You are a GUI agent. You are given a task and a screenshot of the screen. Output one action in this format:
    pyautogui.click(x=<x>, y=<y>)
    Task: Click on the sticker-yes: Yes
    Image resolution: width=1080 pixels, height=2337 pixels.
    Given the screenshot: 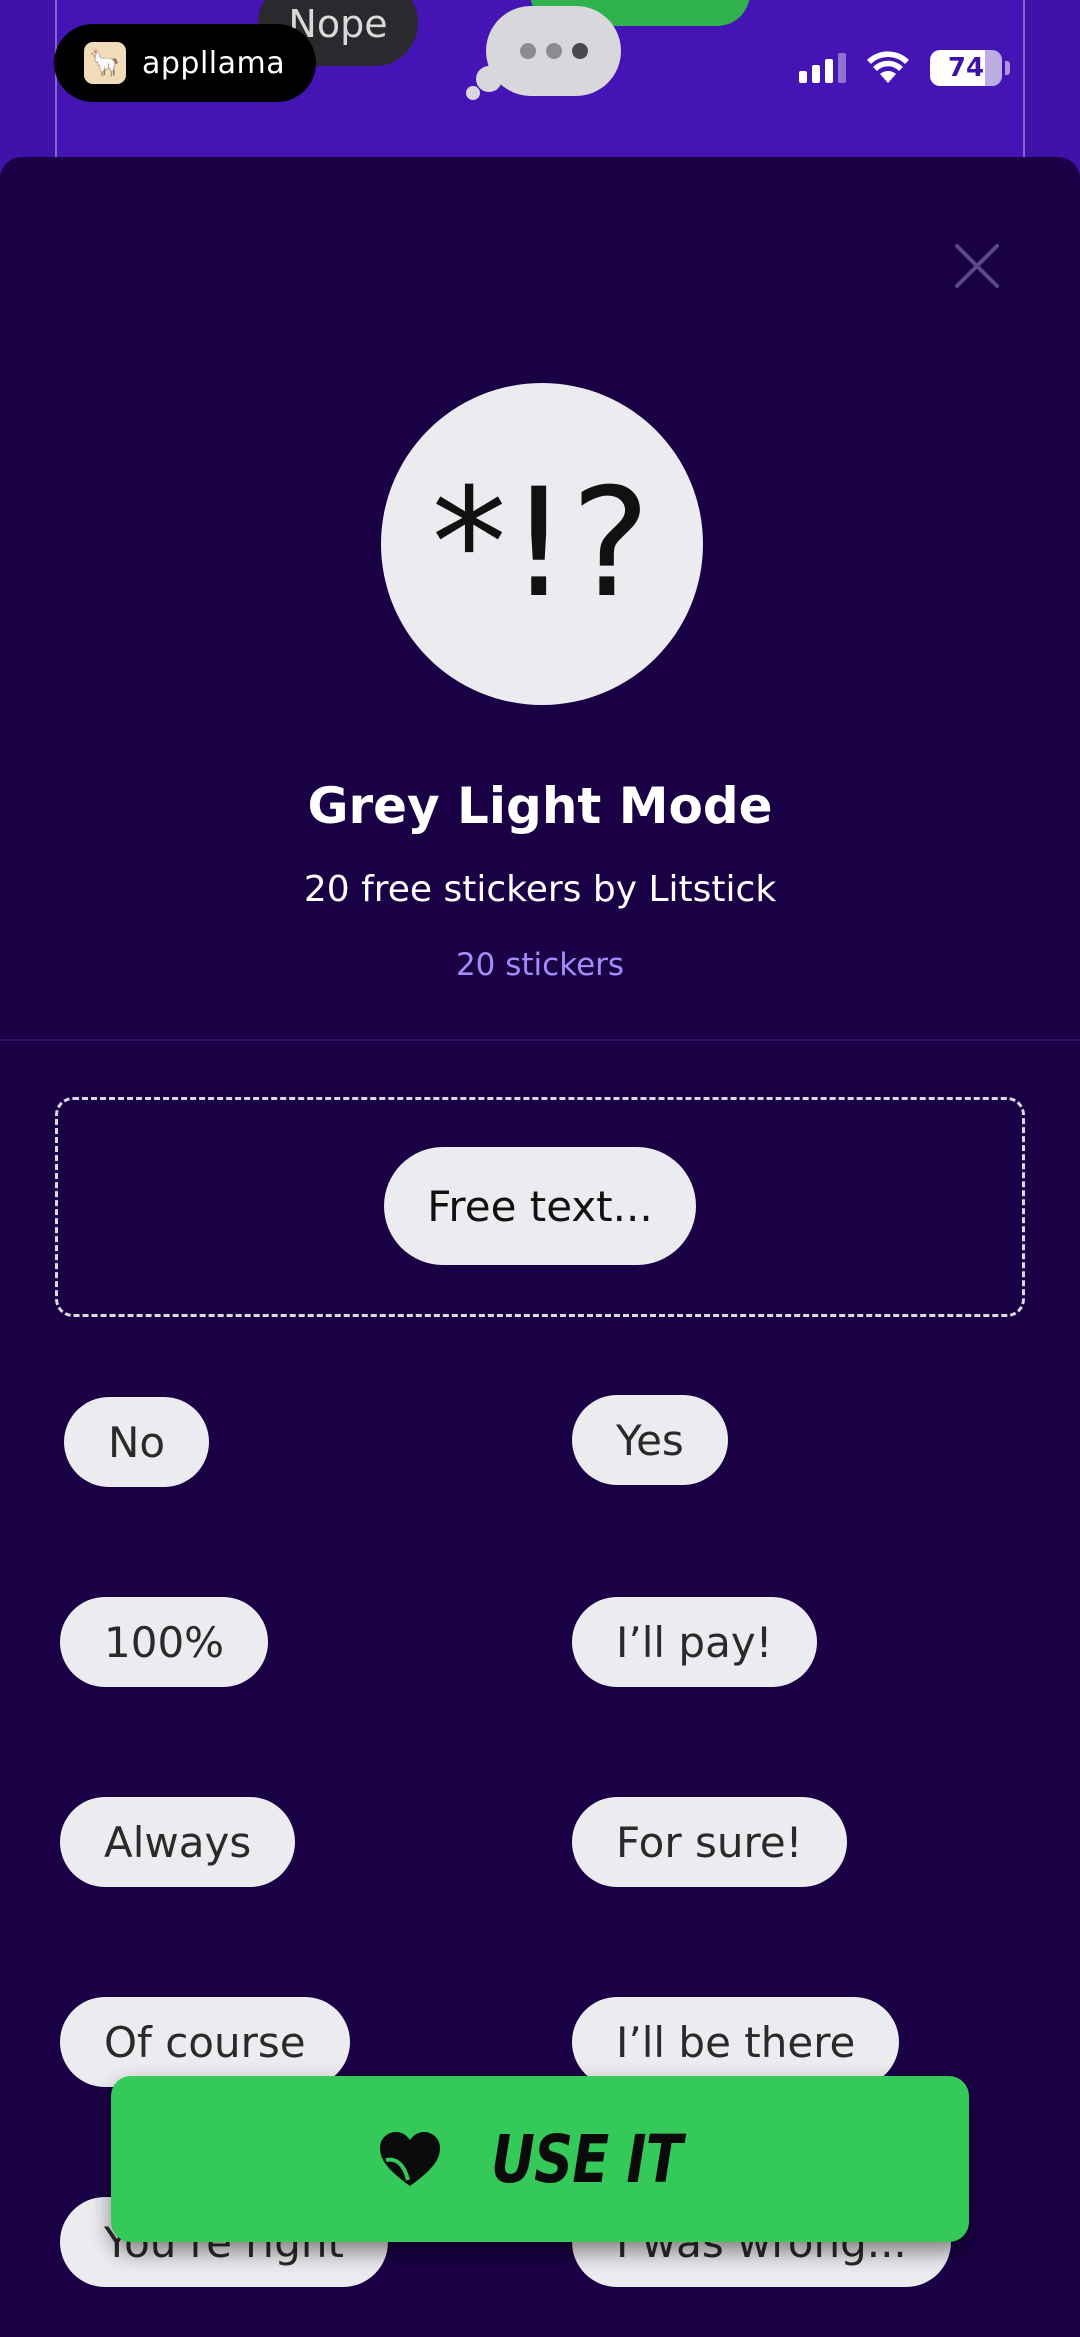 What is the action you would take?
    pyautogui.click(x=650, y=1440)
    